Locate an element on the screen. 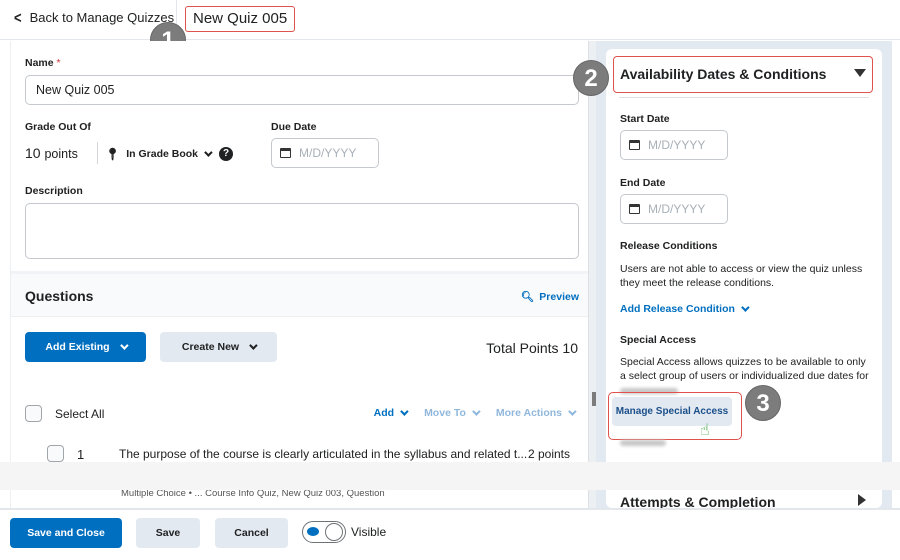 This screenshot has height=560, width=900. toggle-knob is located at coordinates (334, 532).